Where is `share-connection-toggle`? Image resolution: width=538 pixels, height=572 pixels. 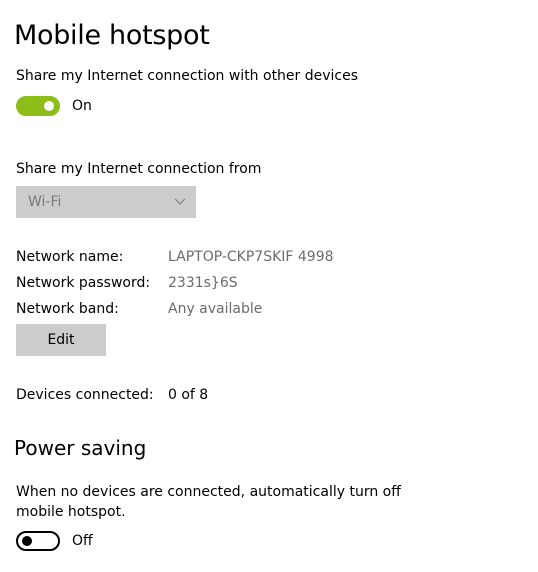
share-connection-toggle is located at coordinates (38, 106).